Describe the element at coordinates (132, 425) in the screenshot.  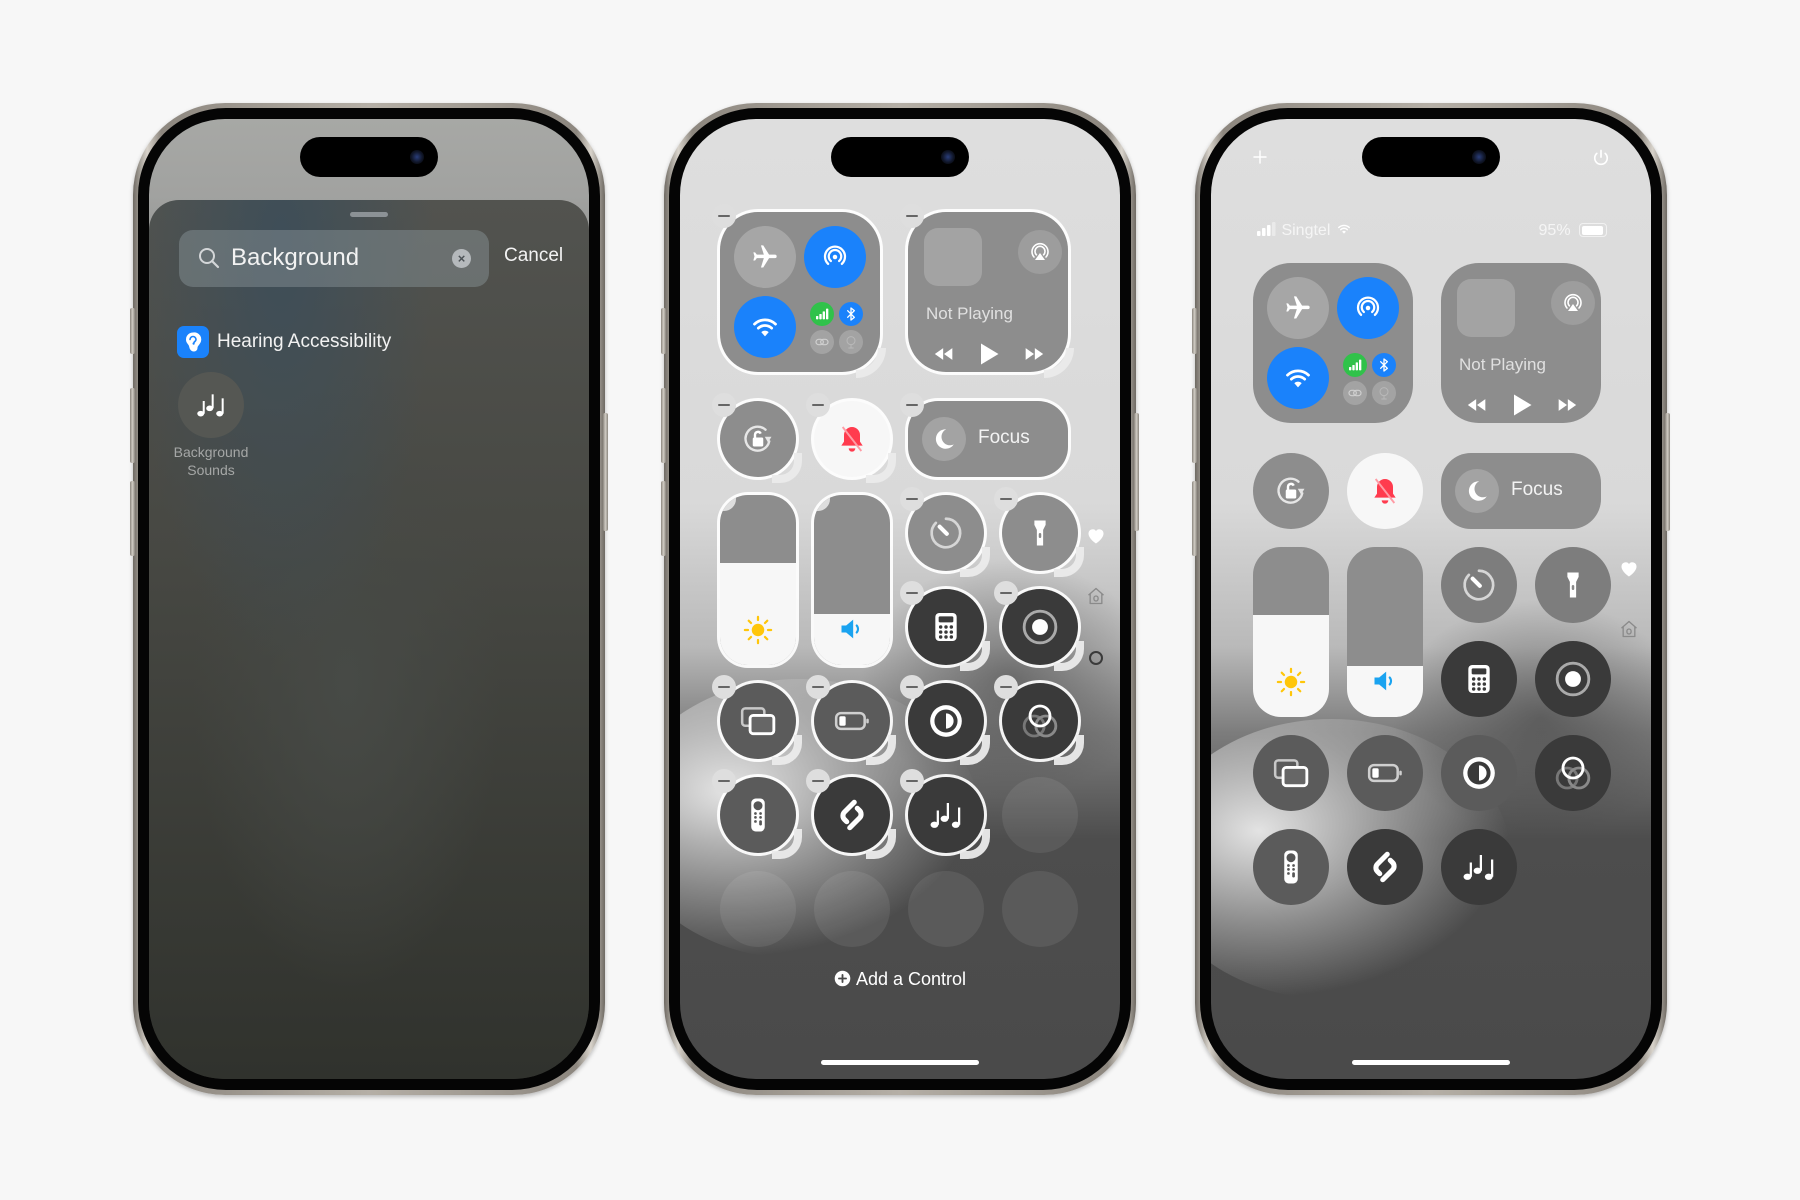
I see `volume-up-button` at that location.